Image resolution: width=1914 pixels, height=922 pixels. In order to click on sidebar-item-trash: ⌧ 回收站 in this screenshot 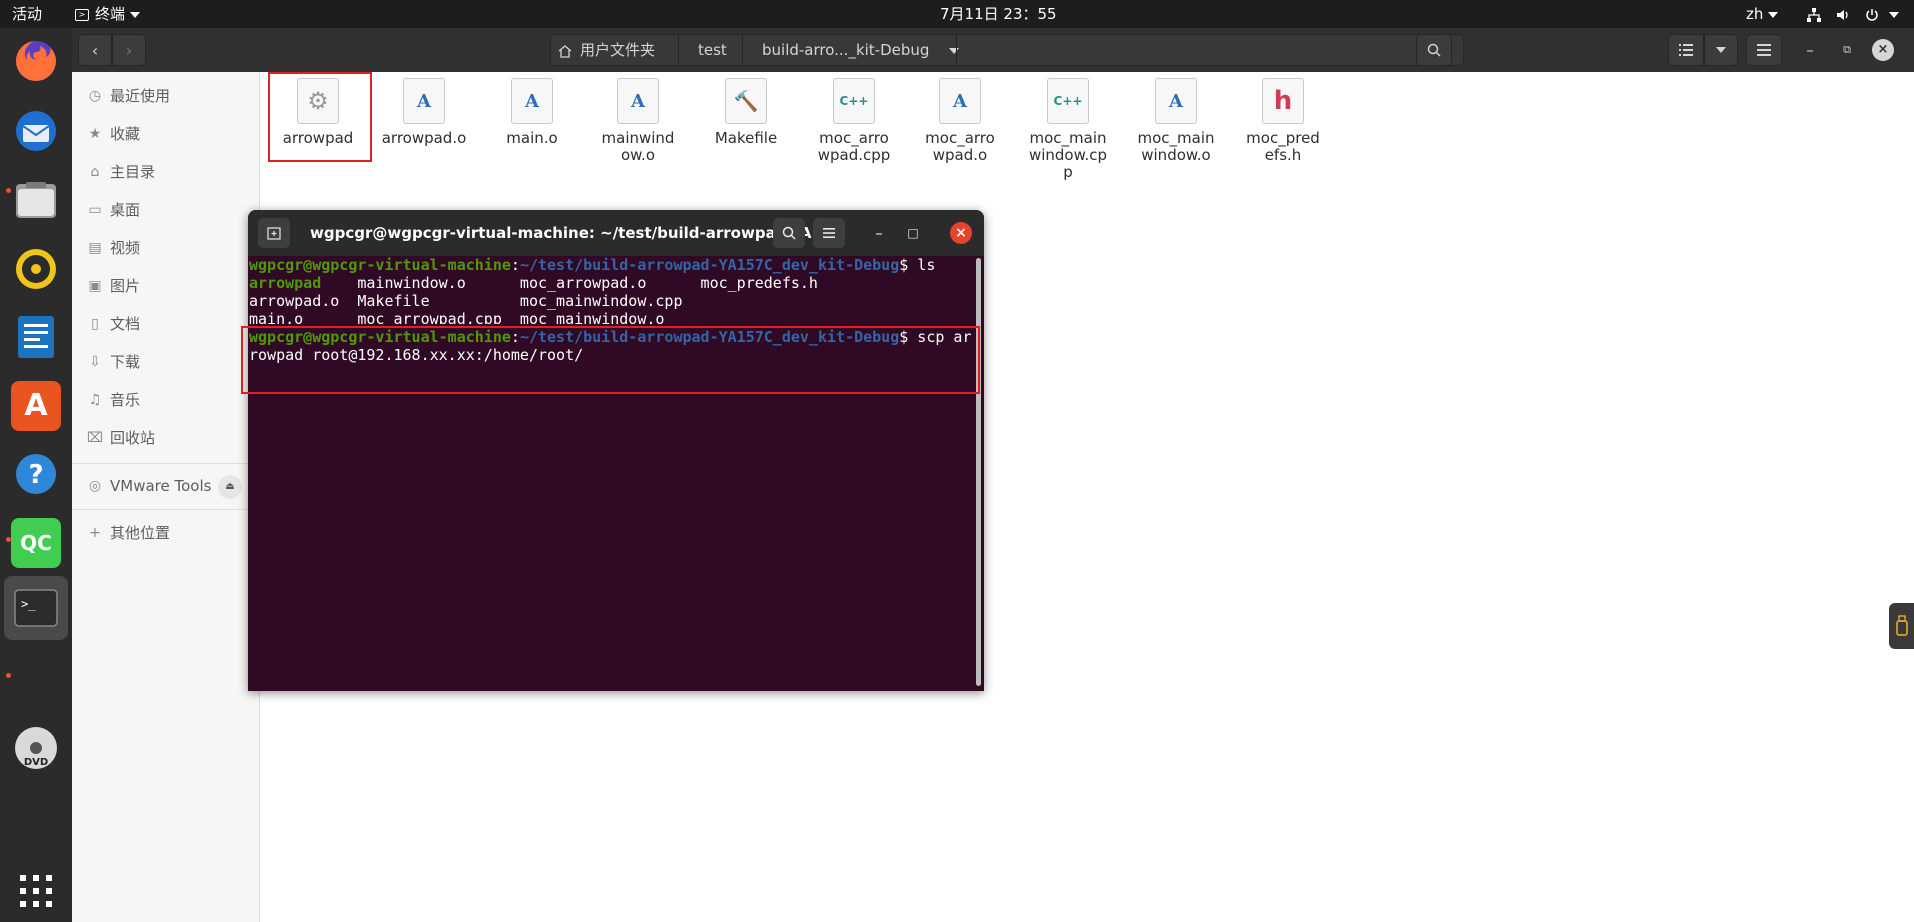, I will do `click(166, 438)`.